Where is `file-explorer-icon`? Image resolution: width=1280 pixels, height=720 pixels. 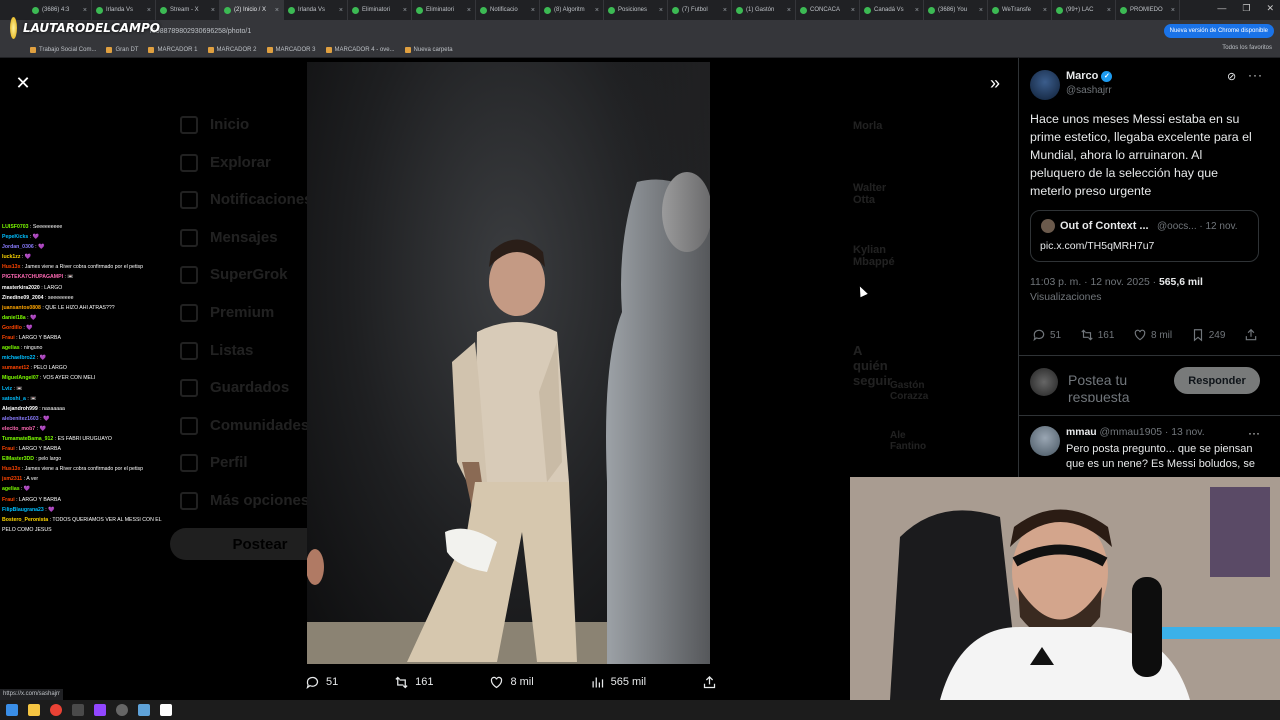 file-explorer-icon is located at coordinates (34, 710).